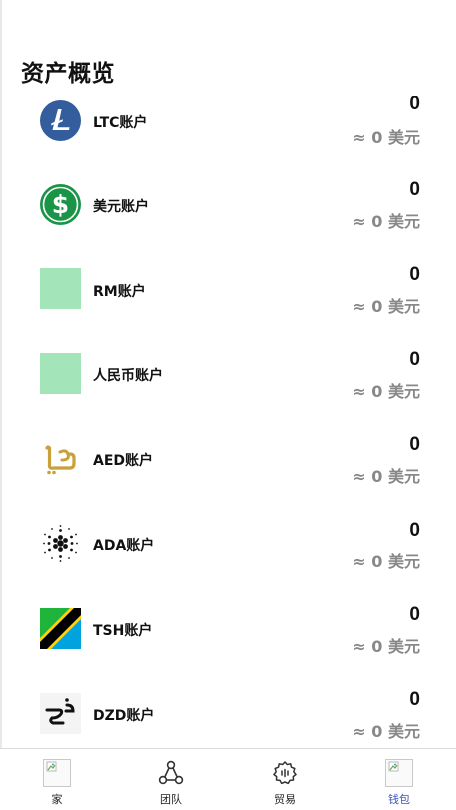  Describe the element at coordinates (60, 713) in the screenshot. I see `dzd-symbol-icon` at that location.